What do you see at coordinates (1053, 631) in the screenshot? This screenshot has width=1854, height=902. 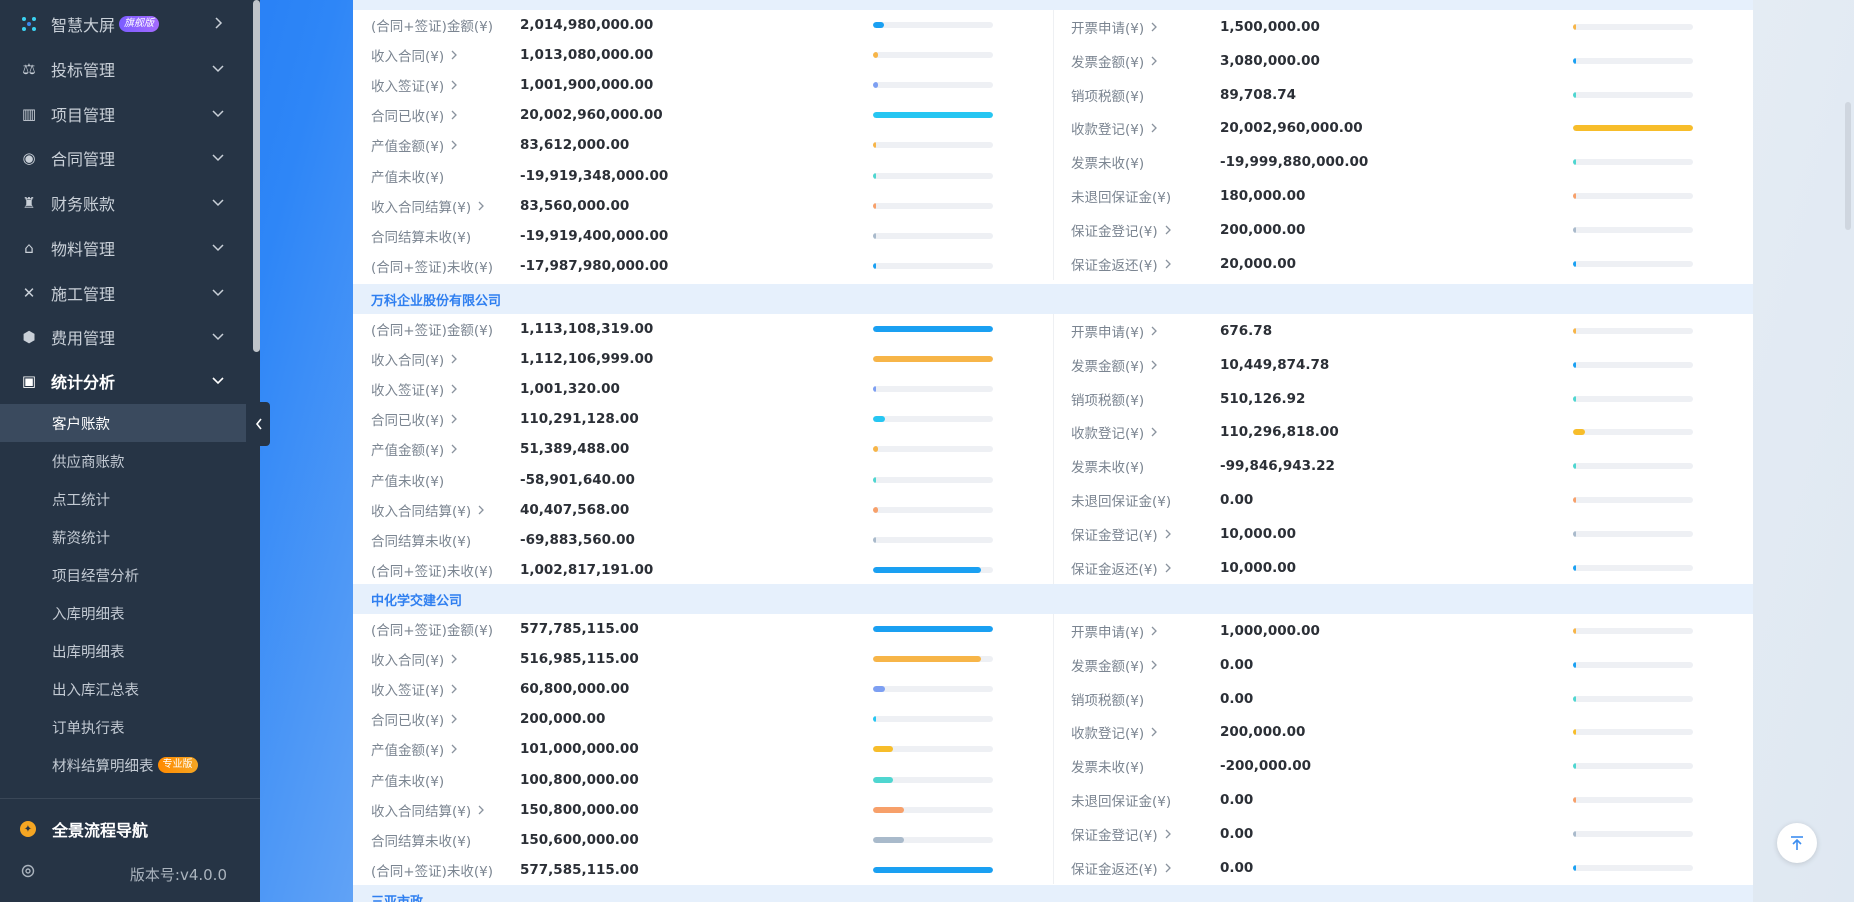 I see `stat-row: 开票申请(¥) 1,000,000.00` at bounding box center [1053, 631].